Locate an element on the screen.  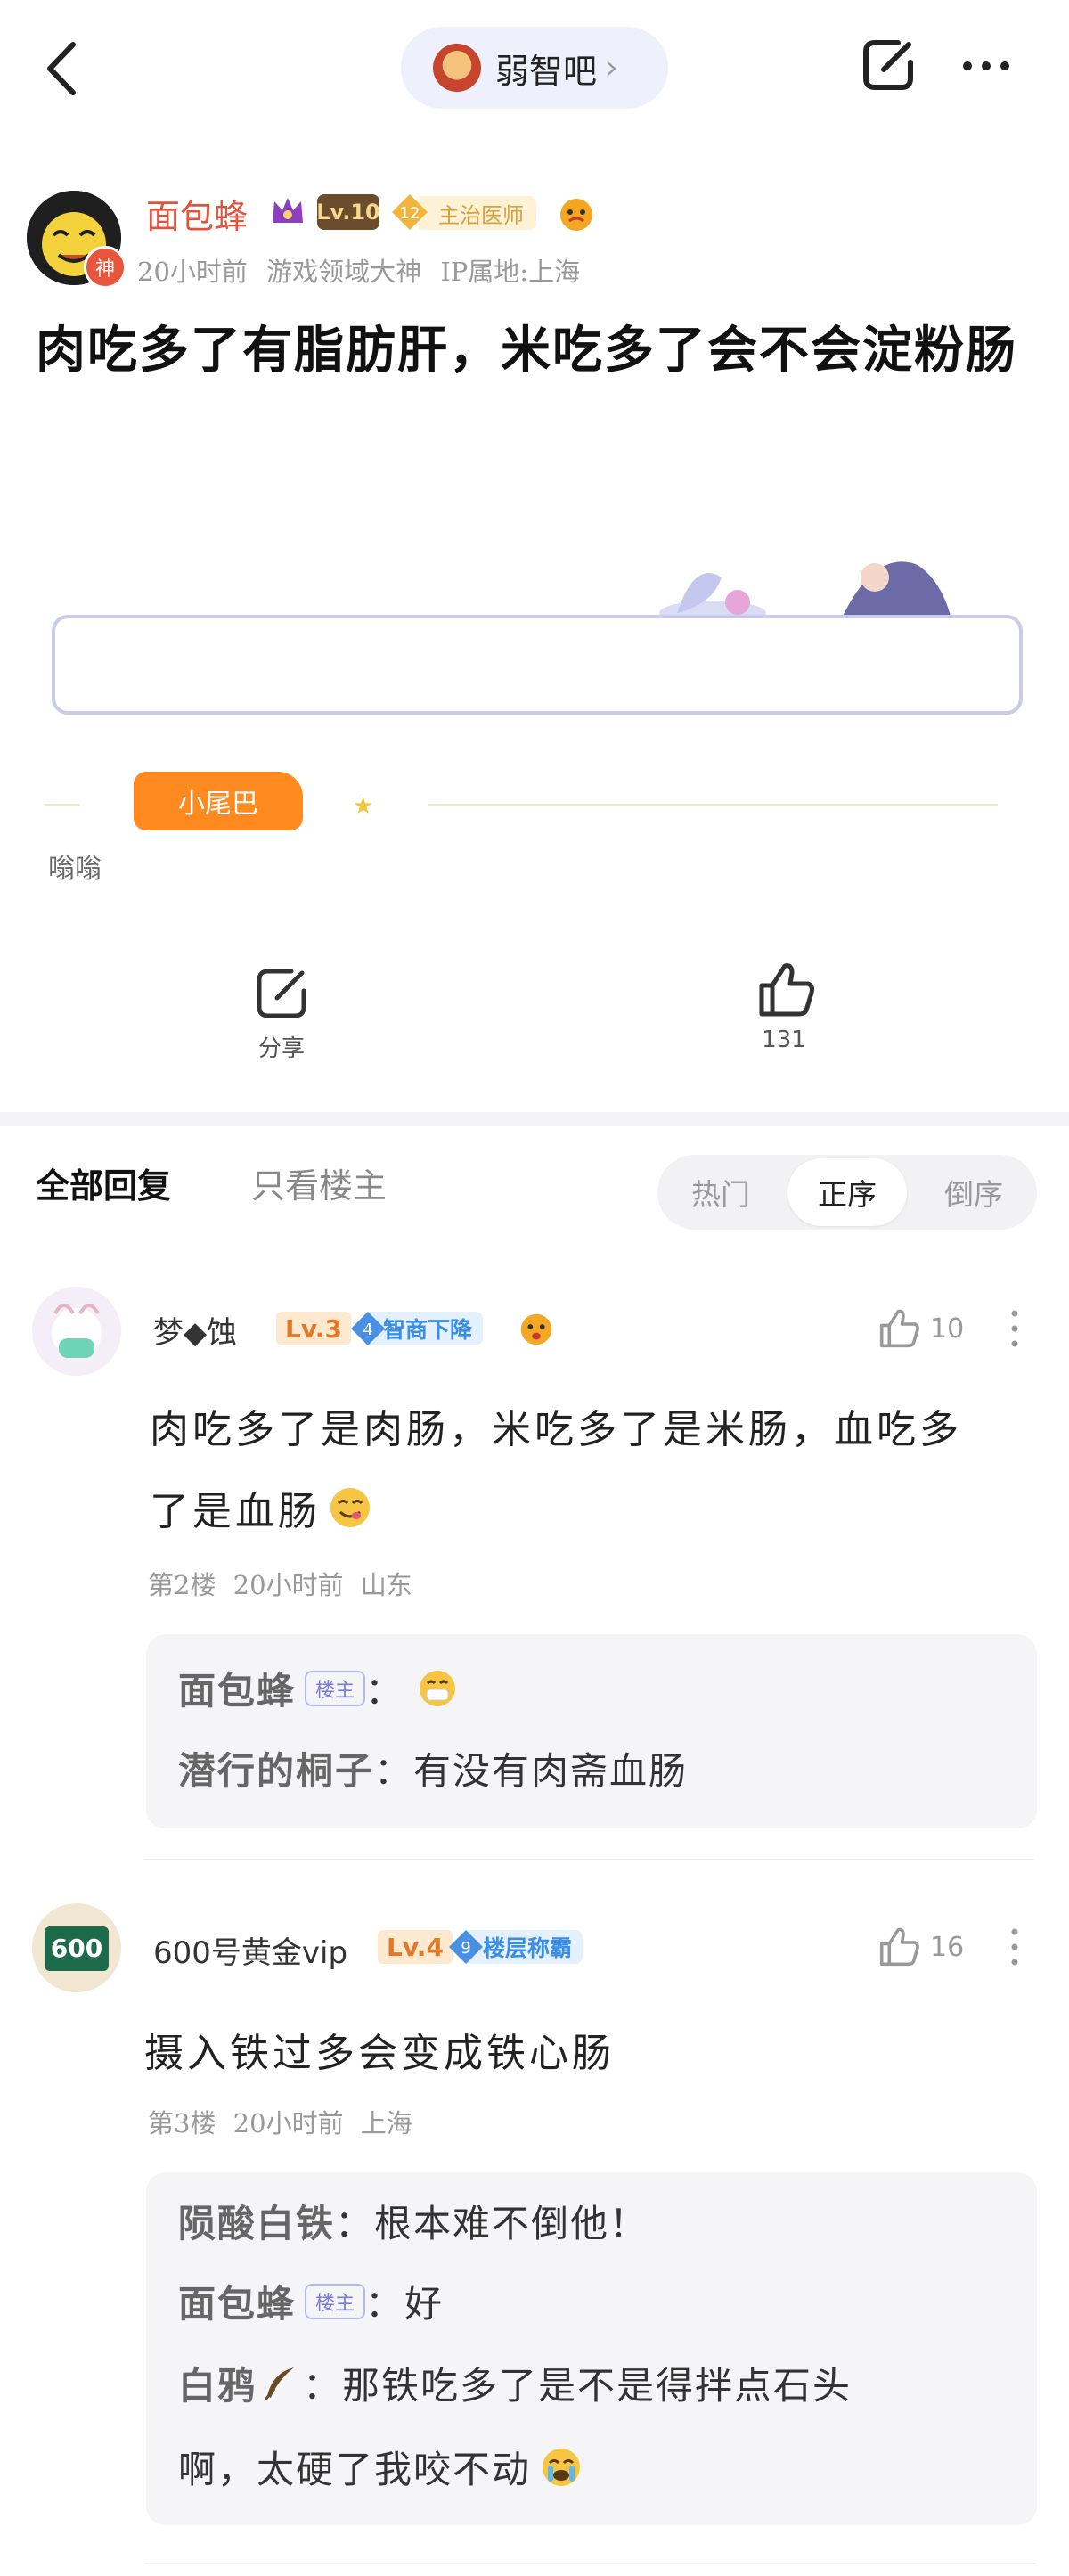
sort-desc: 倒序 is located at coordinates (973, 1192).